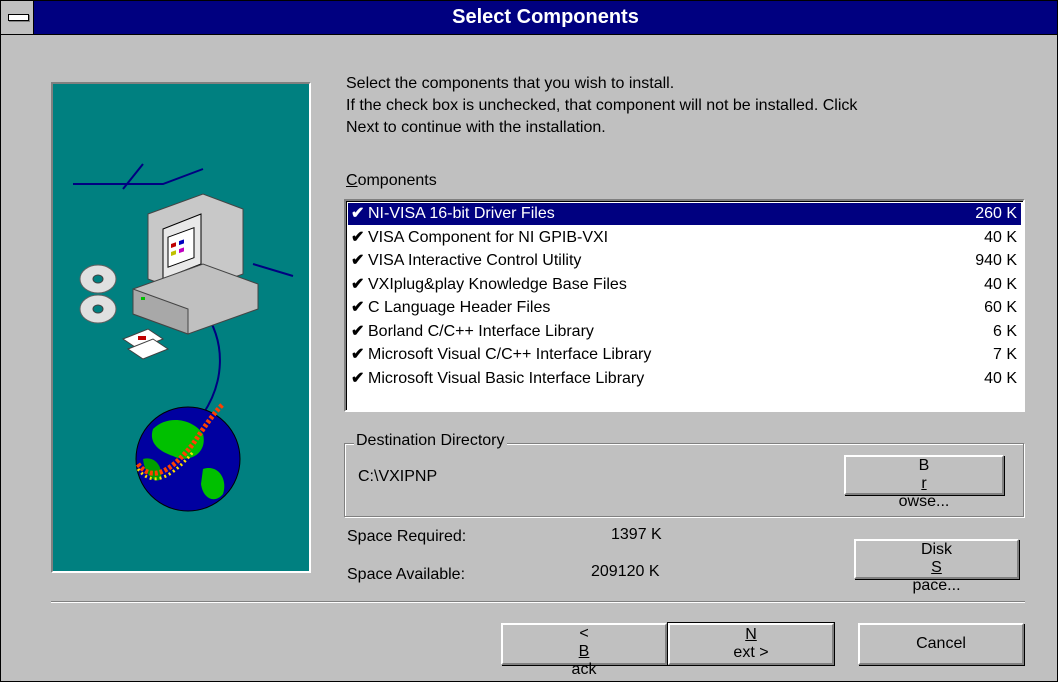  Describe the element at coordinates (476, 127) in the screenshot. I see `instructions-line-3: Next to continue with the installation.` at that location.